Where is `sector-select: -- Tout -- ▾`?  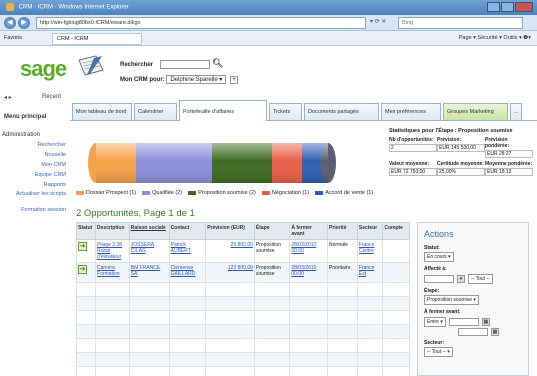 sector-select: -- Tout -- ▾ is located at coordinates (438, 352).